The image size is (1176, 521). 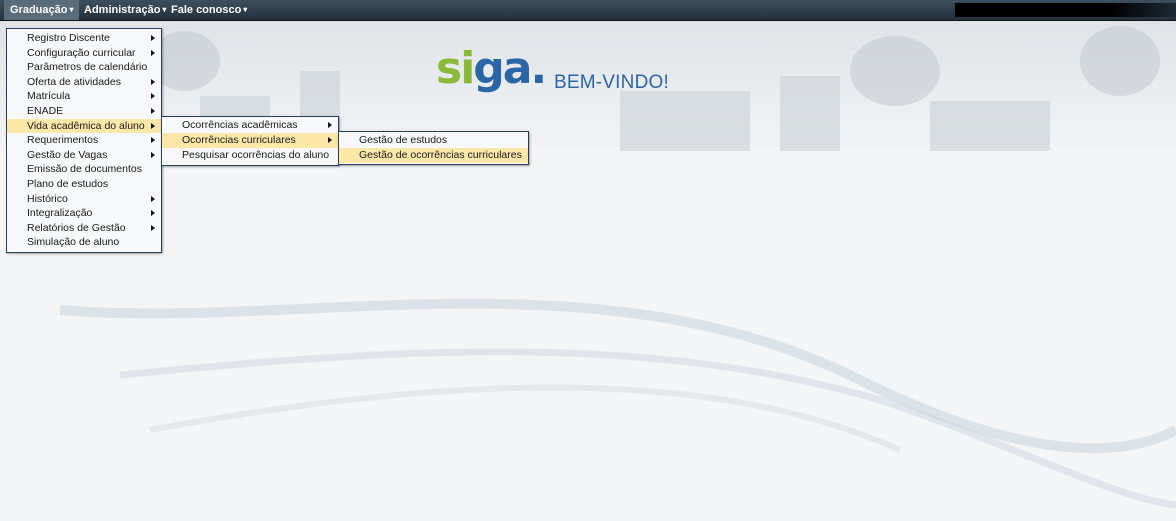 I want to click on menu-item-pesquisar-ocorrencias: Pesquisar ocorrências do aluno, so click(x=250, y=155).